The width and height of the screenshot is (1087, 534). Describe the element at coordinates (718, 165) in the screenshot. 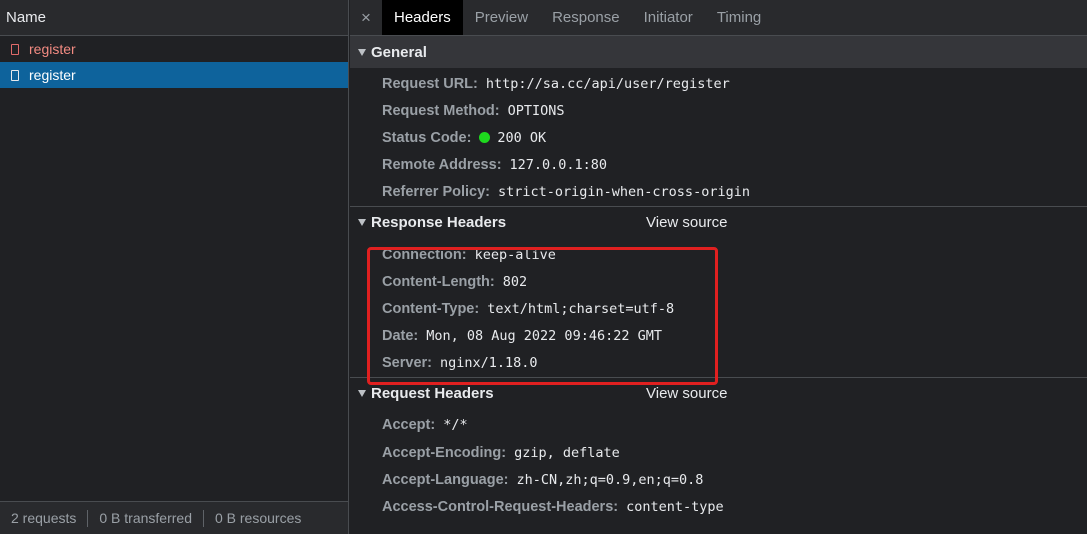

I see `header-row: Remote Address: 127.0.0.1:80` at that location.